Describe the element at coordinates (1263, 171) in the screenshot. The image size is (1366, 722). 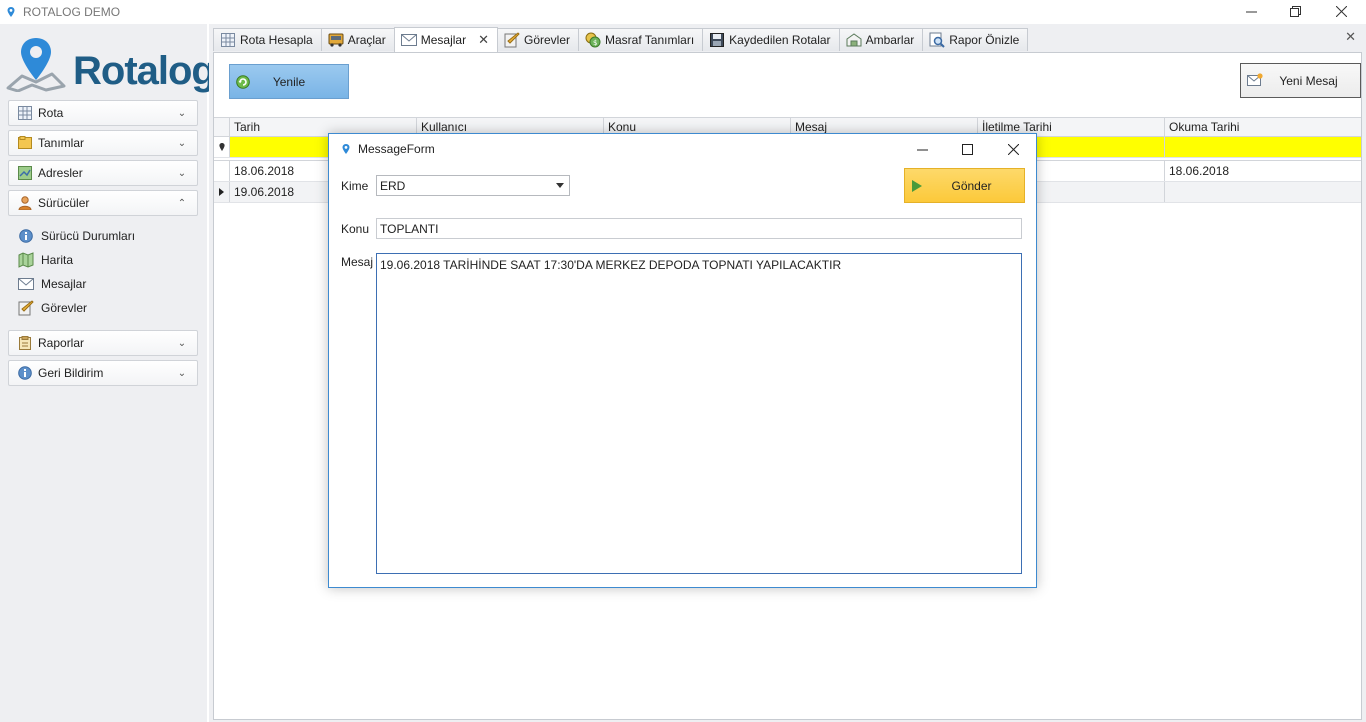
I see `cell-okuma-tarihi: 18.06.2018` at that location.